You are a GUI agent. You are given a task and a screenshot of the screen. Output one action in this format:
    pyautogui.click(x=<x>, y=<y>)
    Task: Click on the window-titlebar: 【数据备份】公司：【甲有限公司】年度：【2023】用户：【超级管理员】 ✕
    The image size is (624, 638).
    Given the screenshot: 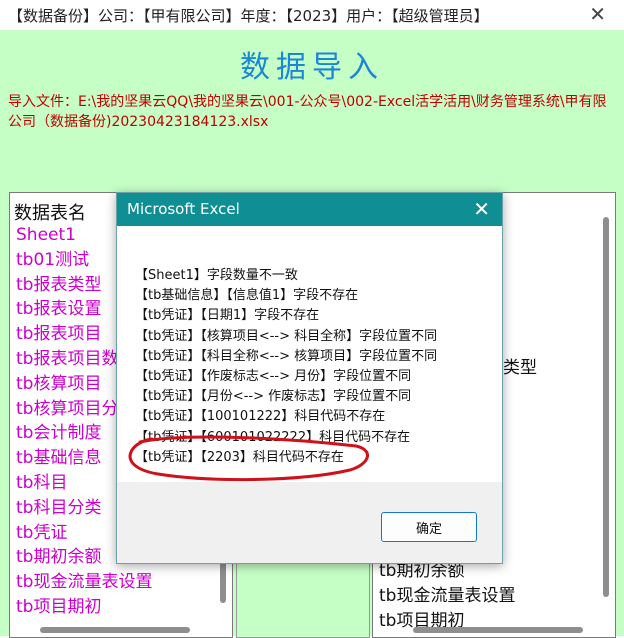 What is the action you would take?
    pyautogui.click(x=312, y=15)
    